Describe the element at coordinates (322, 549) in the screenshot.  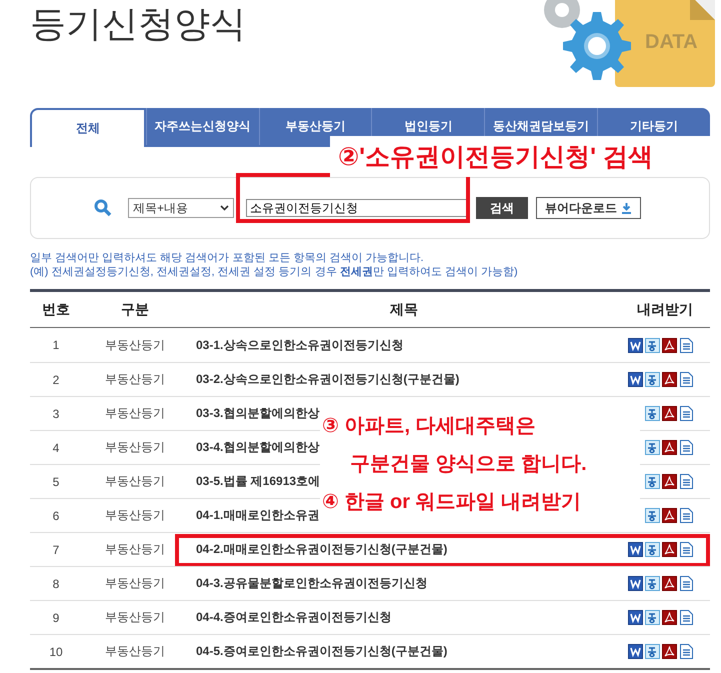
I see `form-title-link: 04-2.매매로인한소유권이전등기신청(구분건물)` at that location.